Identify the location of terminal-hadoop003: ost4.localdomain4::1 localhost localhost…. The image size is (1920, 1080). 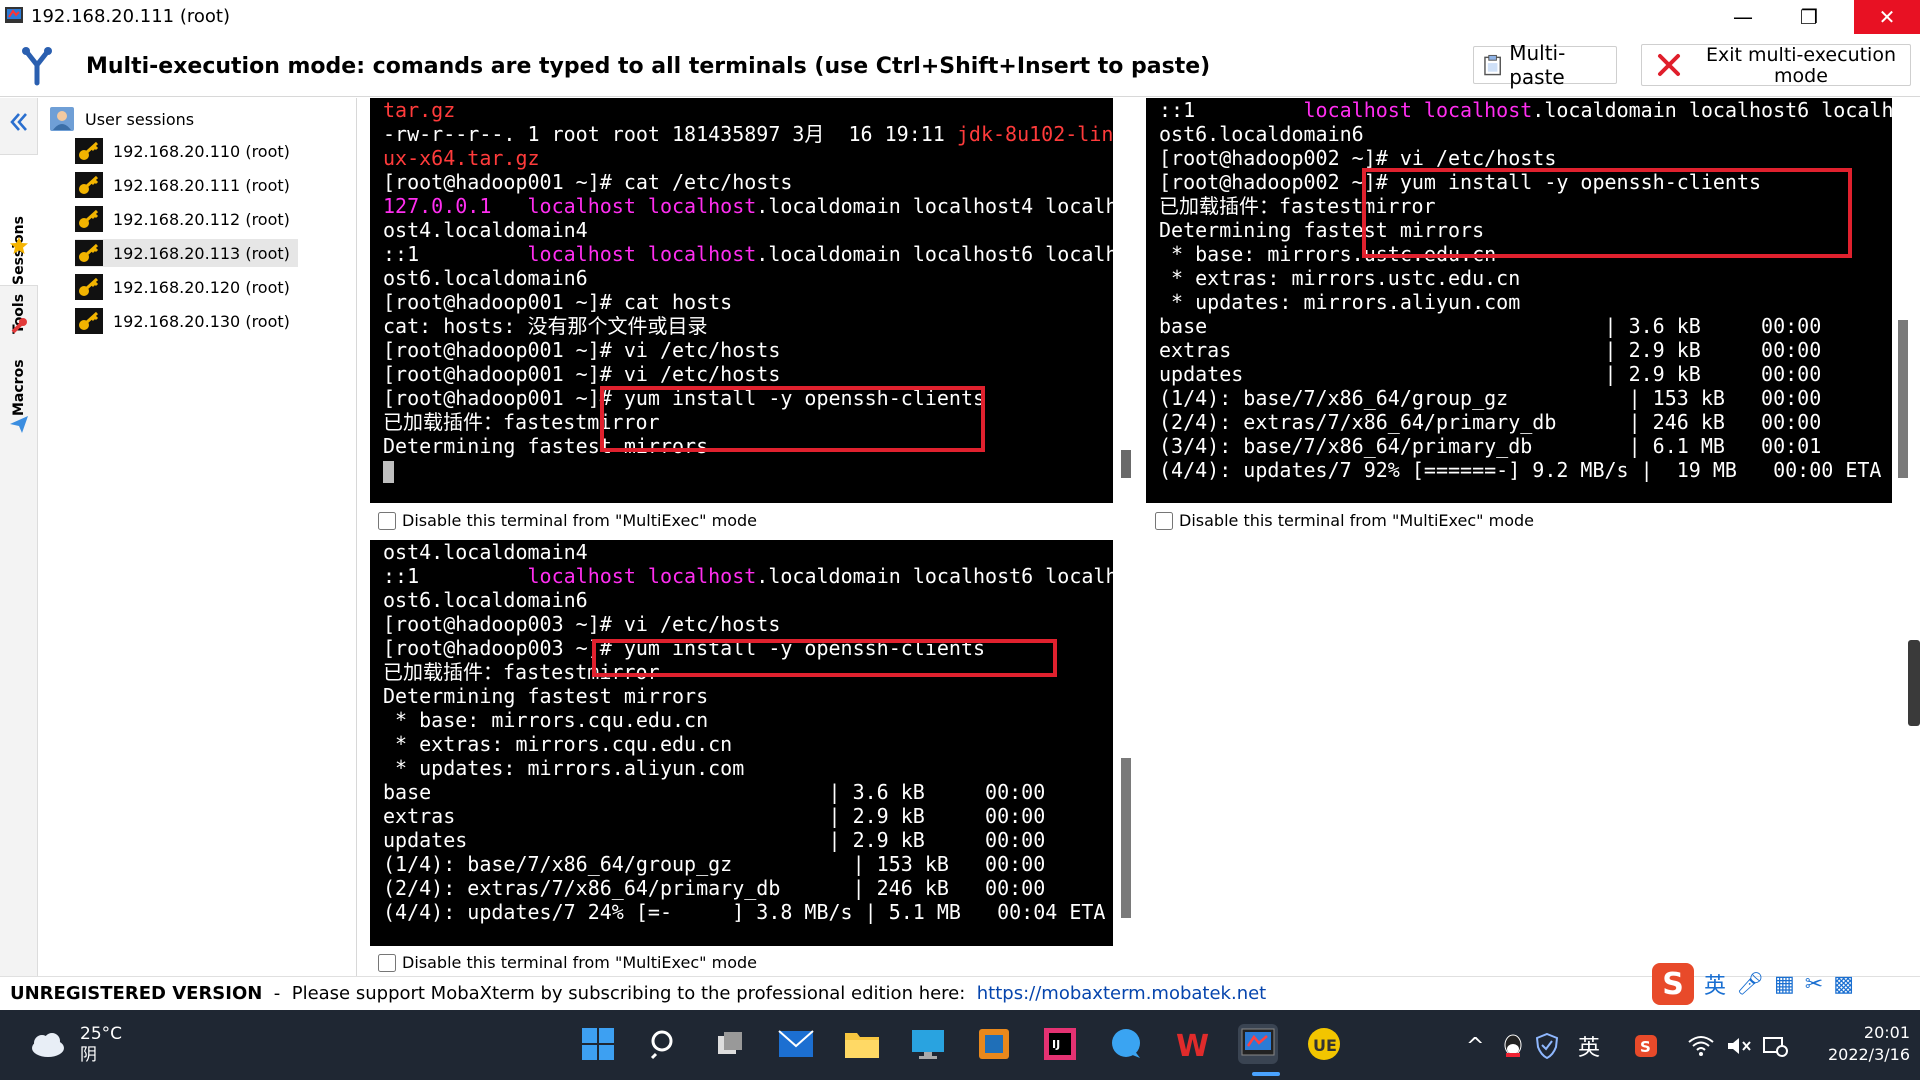
(741, 743).